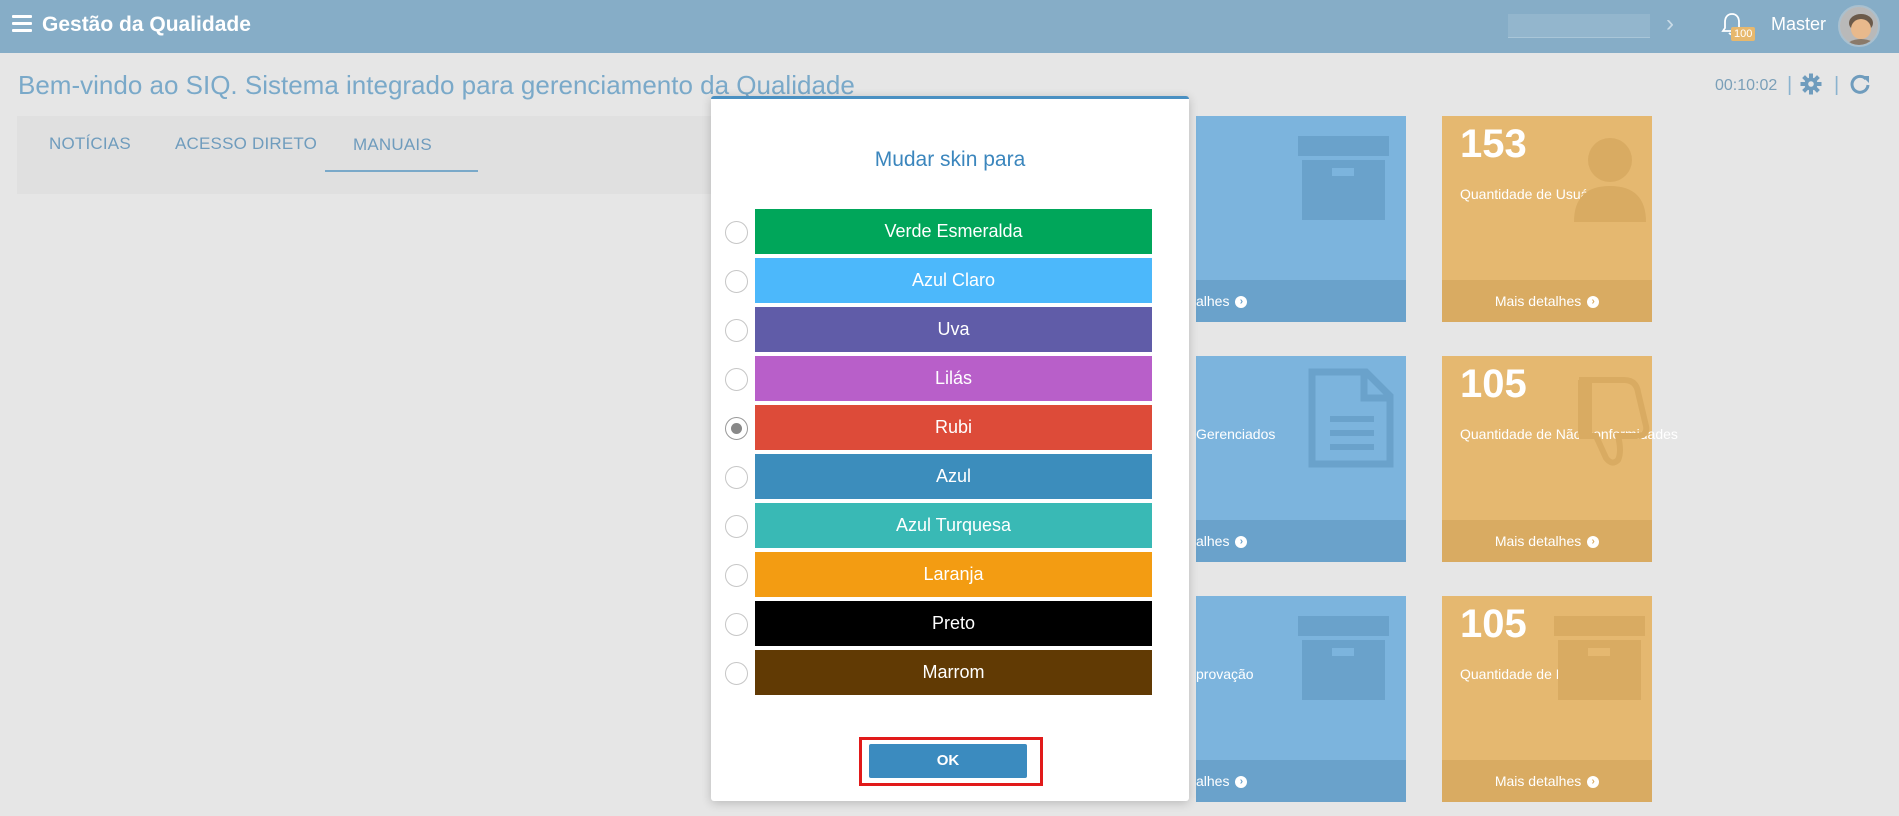 The height and width of the screenshot is (816, 1899). What do you see at coordinates (953, 476) in the screenshot?
I see `skin-swatch-label: Azul` at bounding box center [953, 476].